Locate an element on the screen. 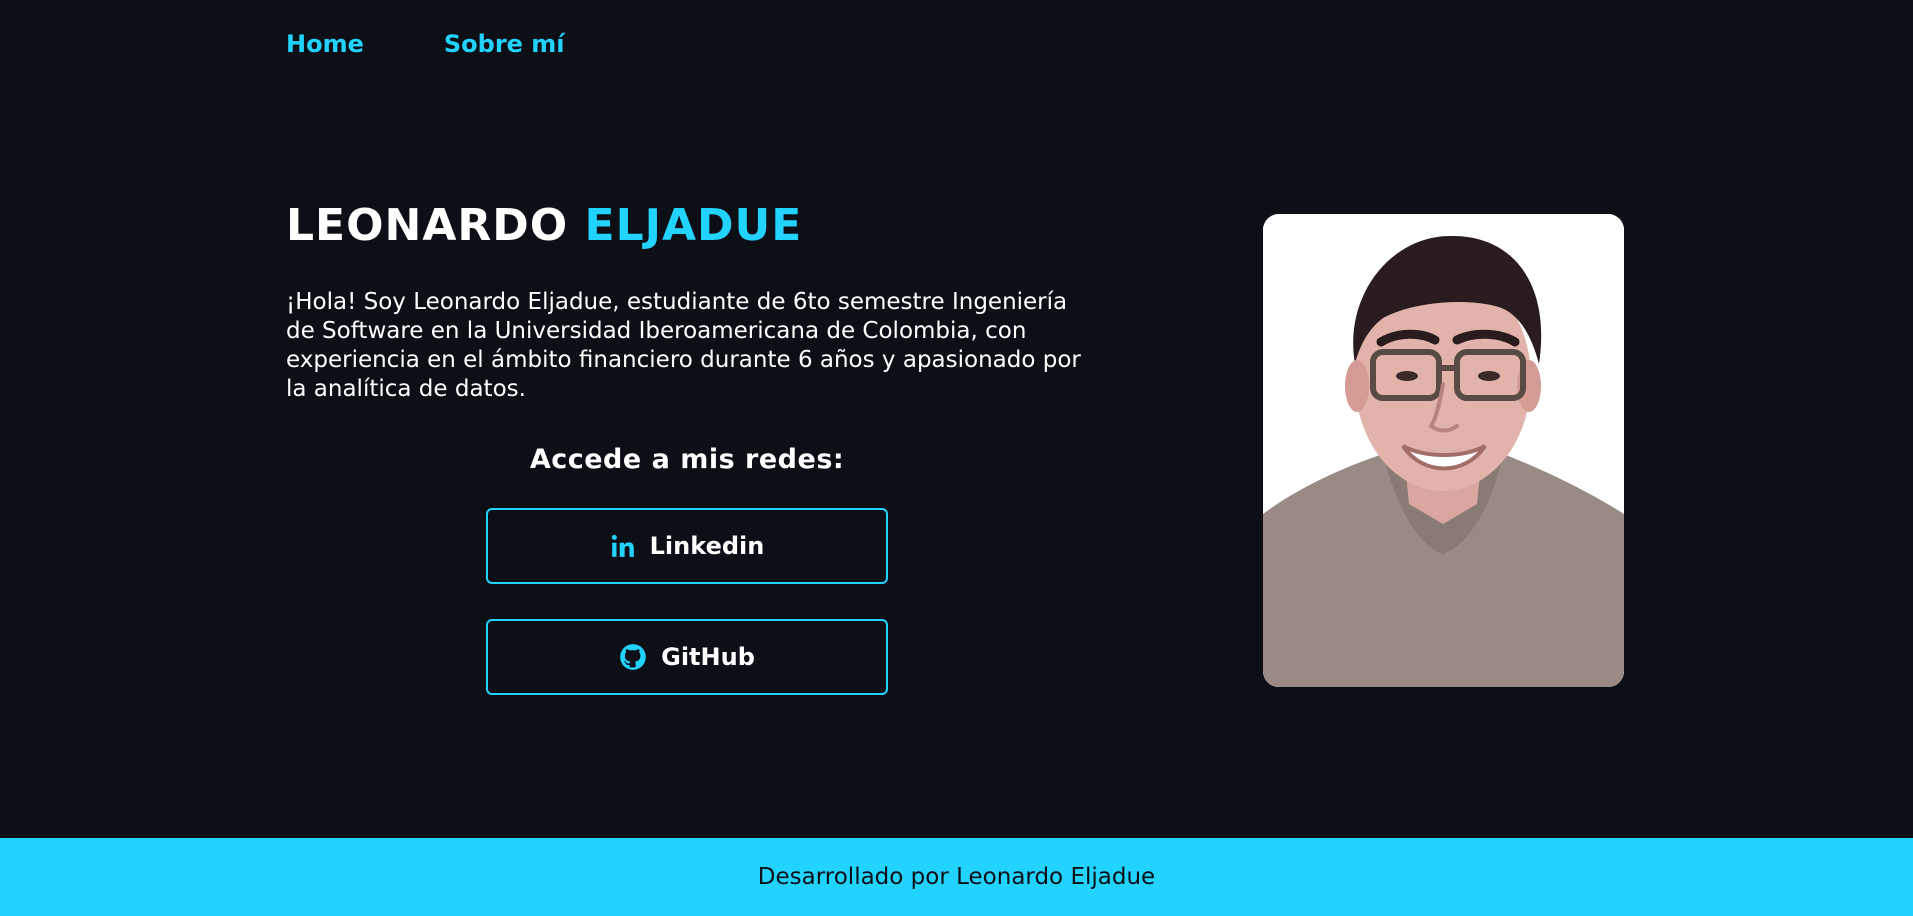 The image size is (1913, 916). nav-about-link: Sobre mí is located at coordinates (504, 44).